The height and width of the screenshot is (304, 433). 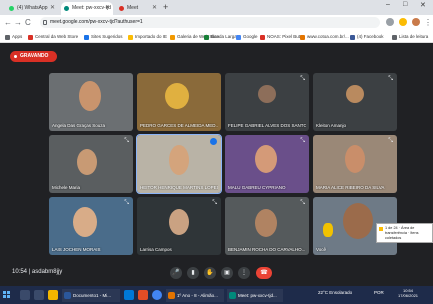 I want to click on mic-button: 🎤, so click(x=176, y=273).